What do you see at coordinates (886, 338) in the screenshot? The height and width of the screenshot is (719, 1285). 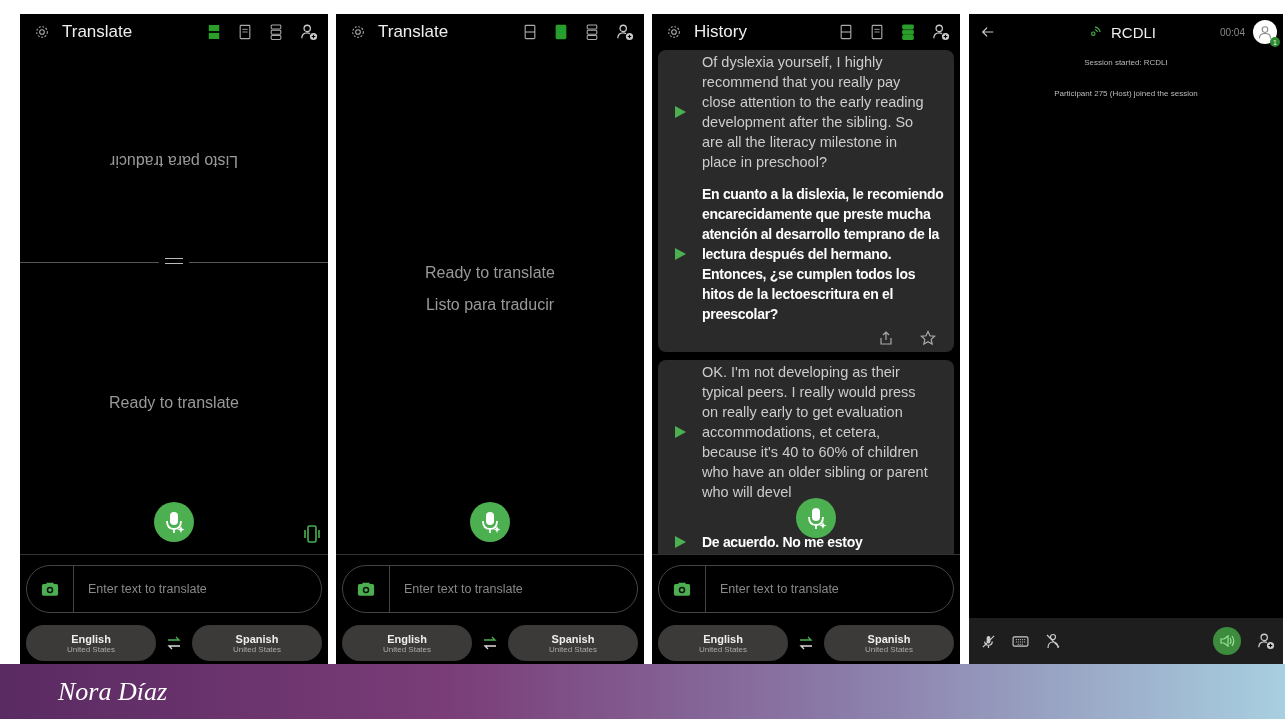 I see `share-icon` at bounding box center [886, 338].